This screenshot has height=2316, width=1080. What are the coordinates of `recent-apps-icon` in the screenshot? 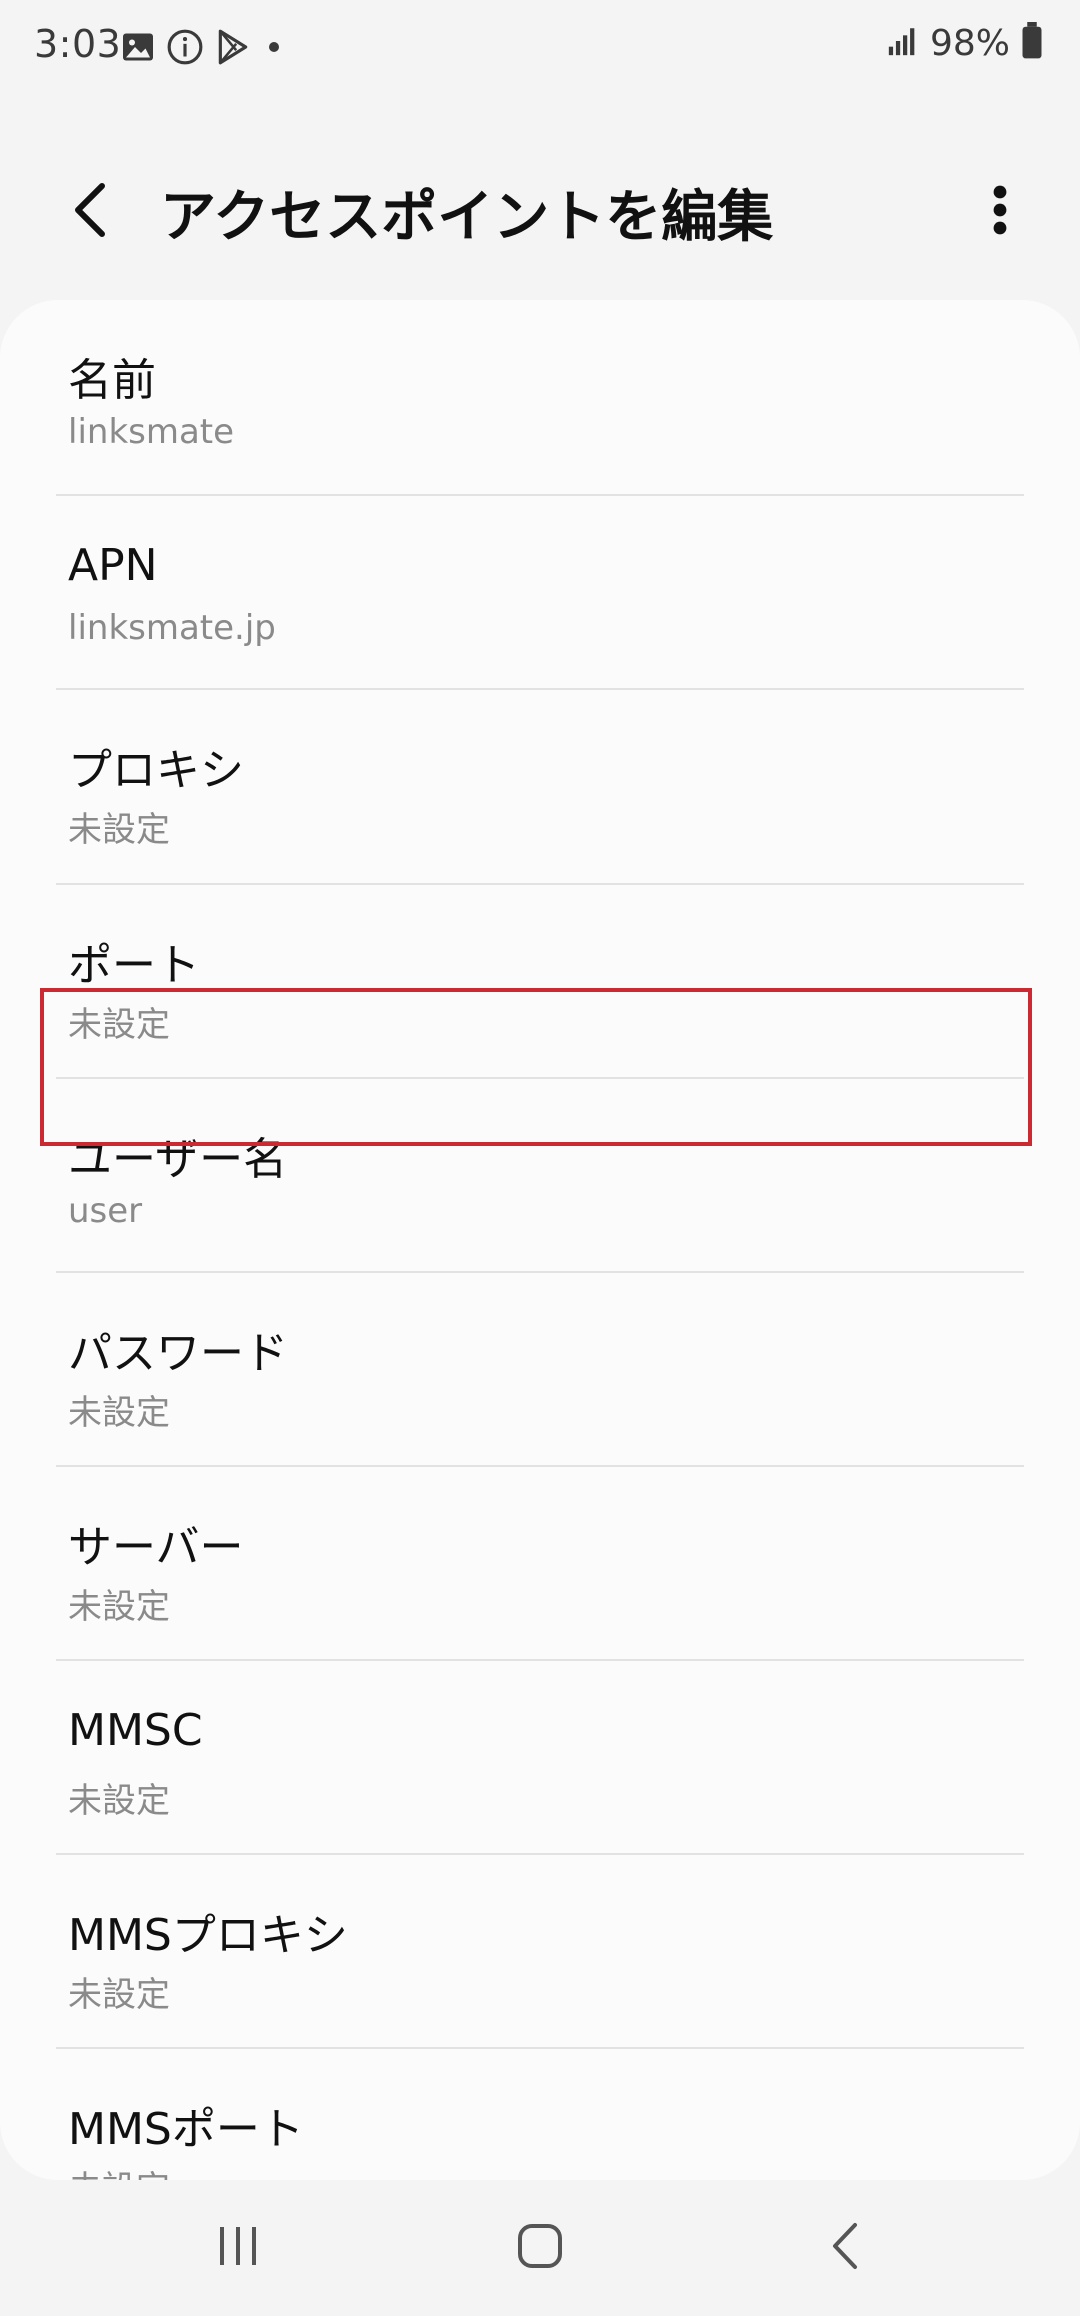 It's located at (238, 2248).